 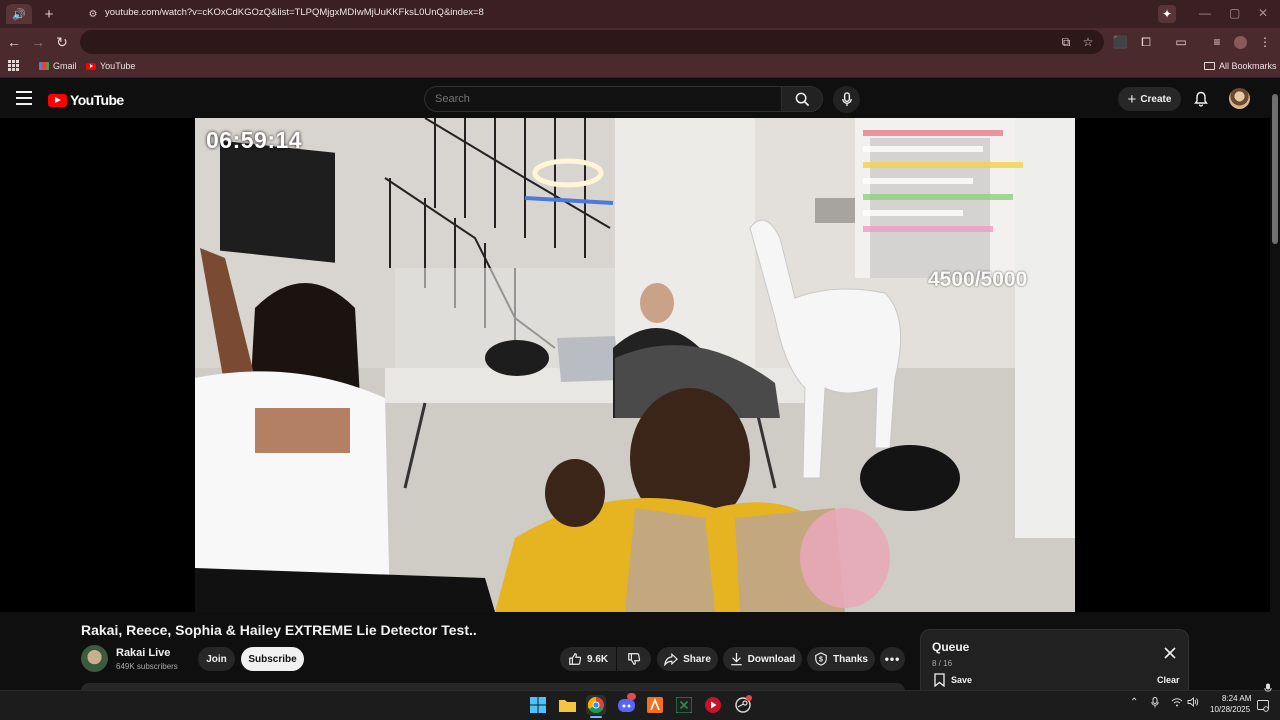 I want to click on bookmark-youtube: YouTube, so click(x=110, y=66).